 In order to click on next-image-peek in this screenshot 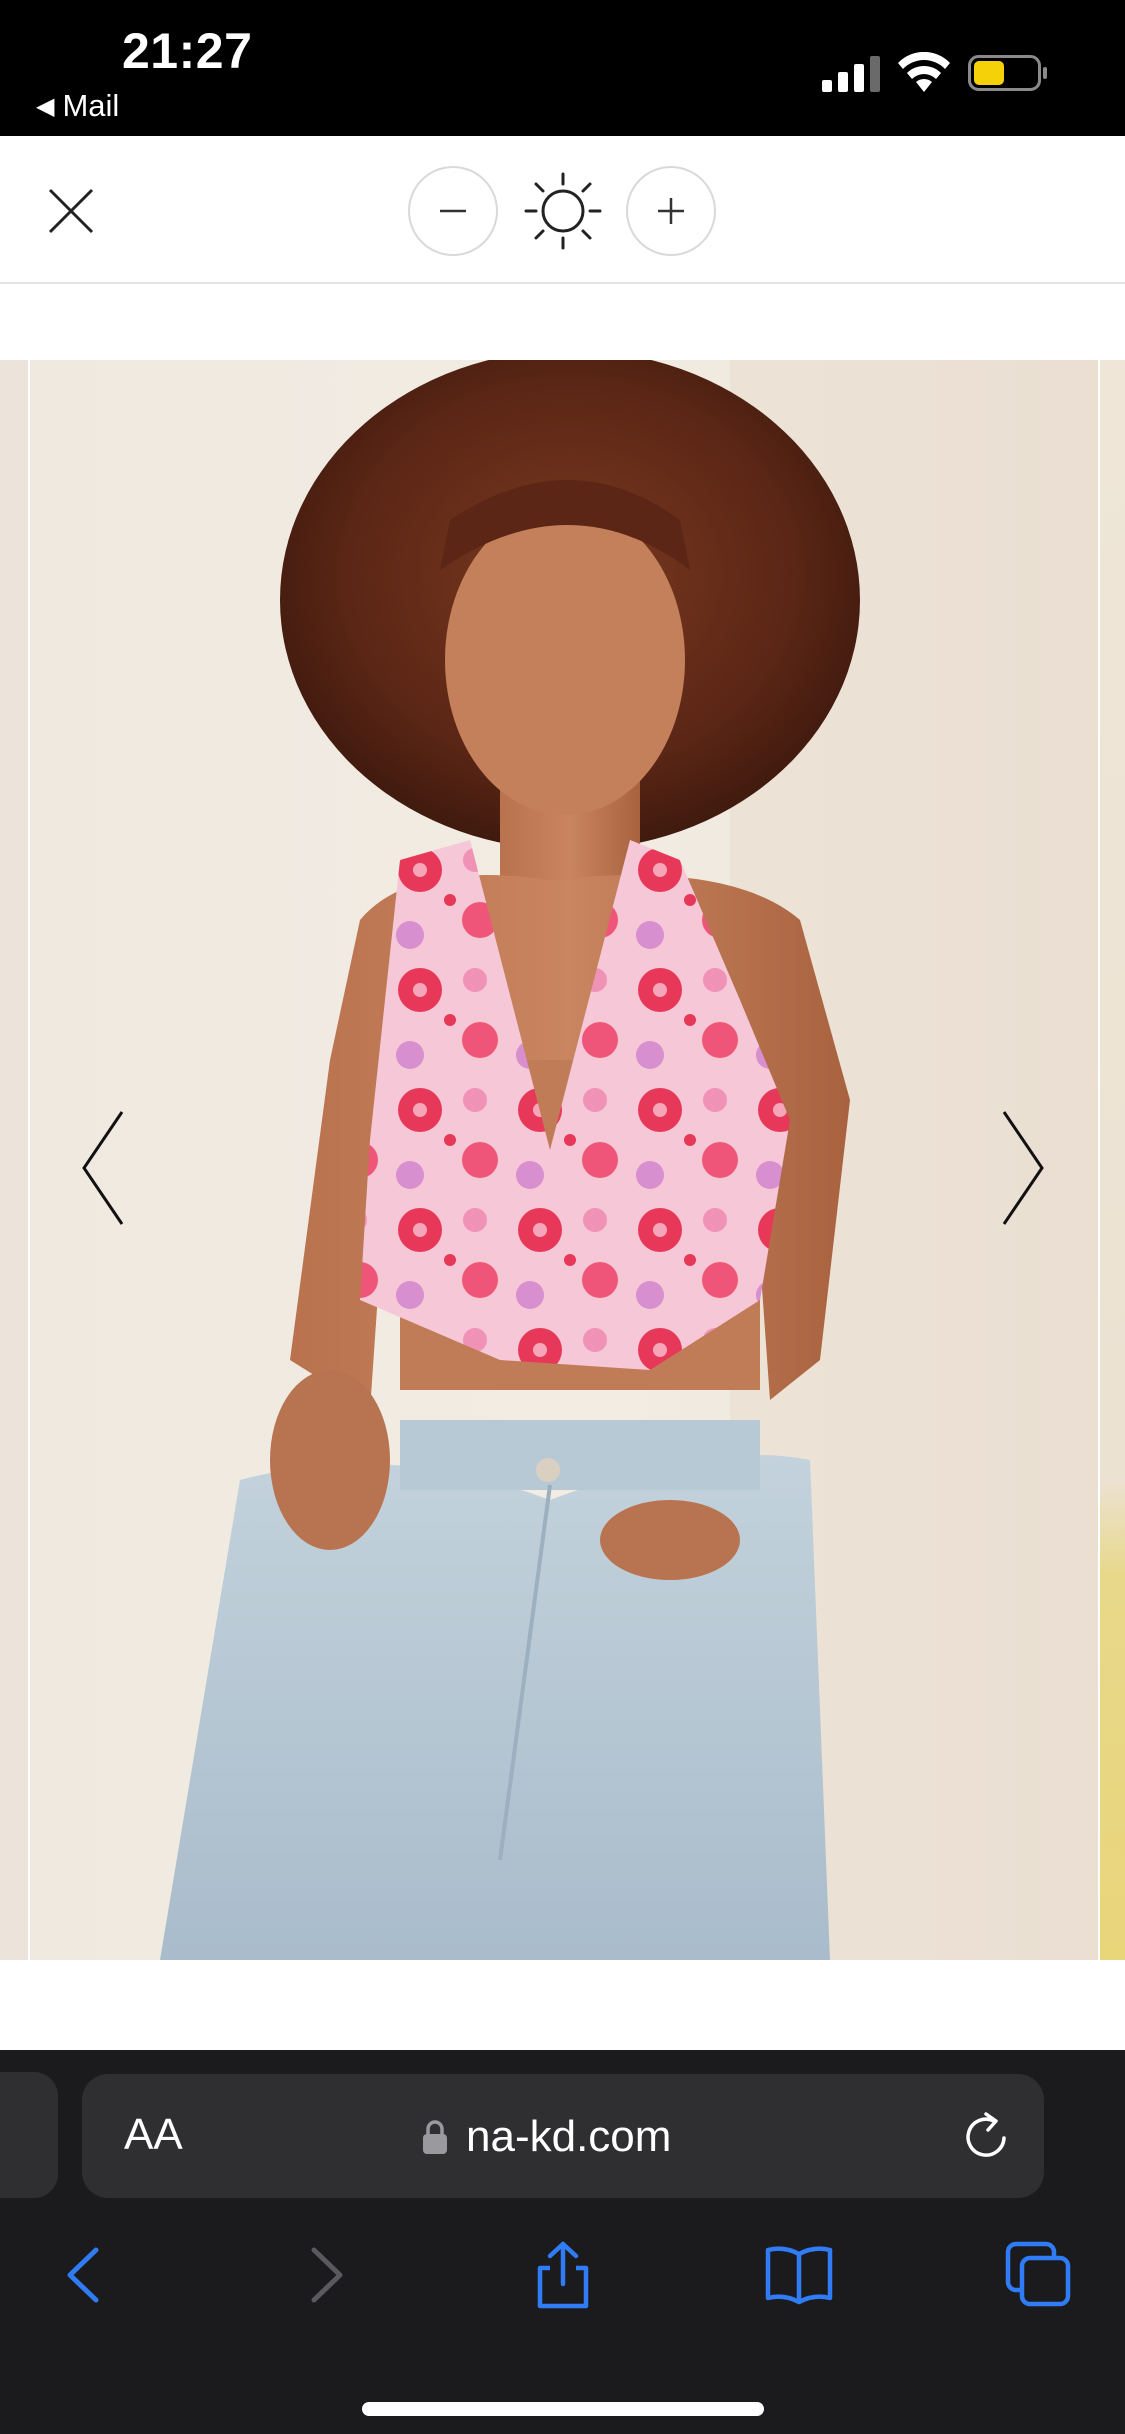, I will do `click(1112, 1160)`.